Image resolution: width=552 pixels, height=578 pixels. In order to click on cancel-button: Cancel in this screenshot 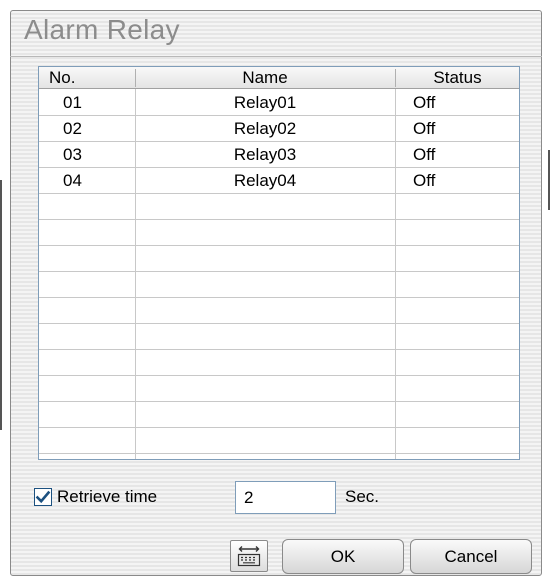, I will do `click(471, 556)`.